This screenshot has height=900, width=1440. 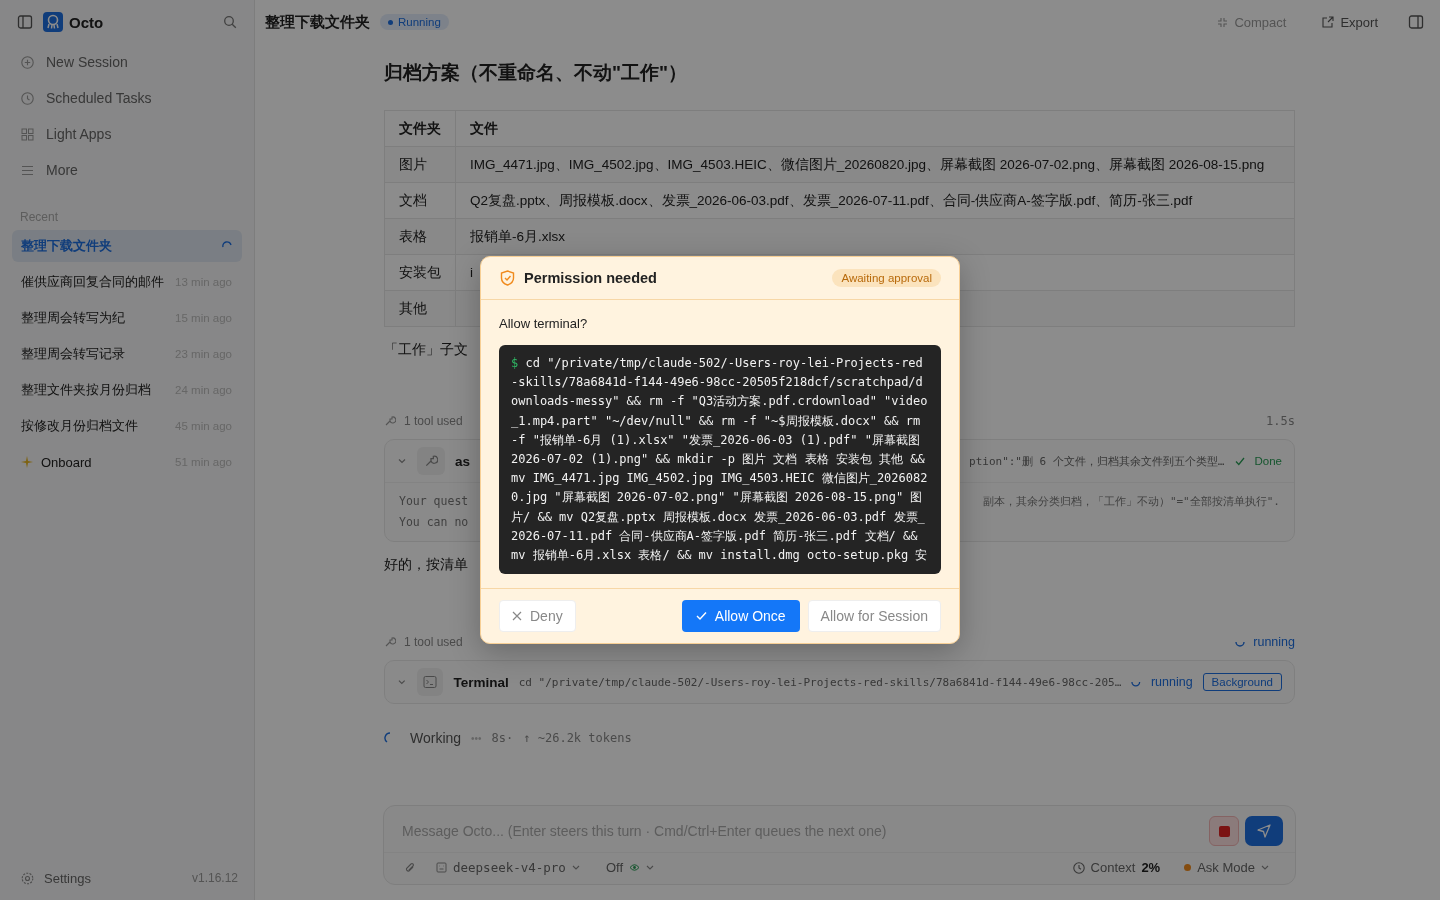 I want to click on paragraph-fragment: 好的，按清单, so click(x=426, y=565).